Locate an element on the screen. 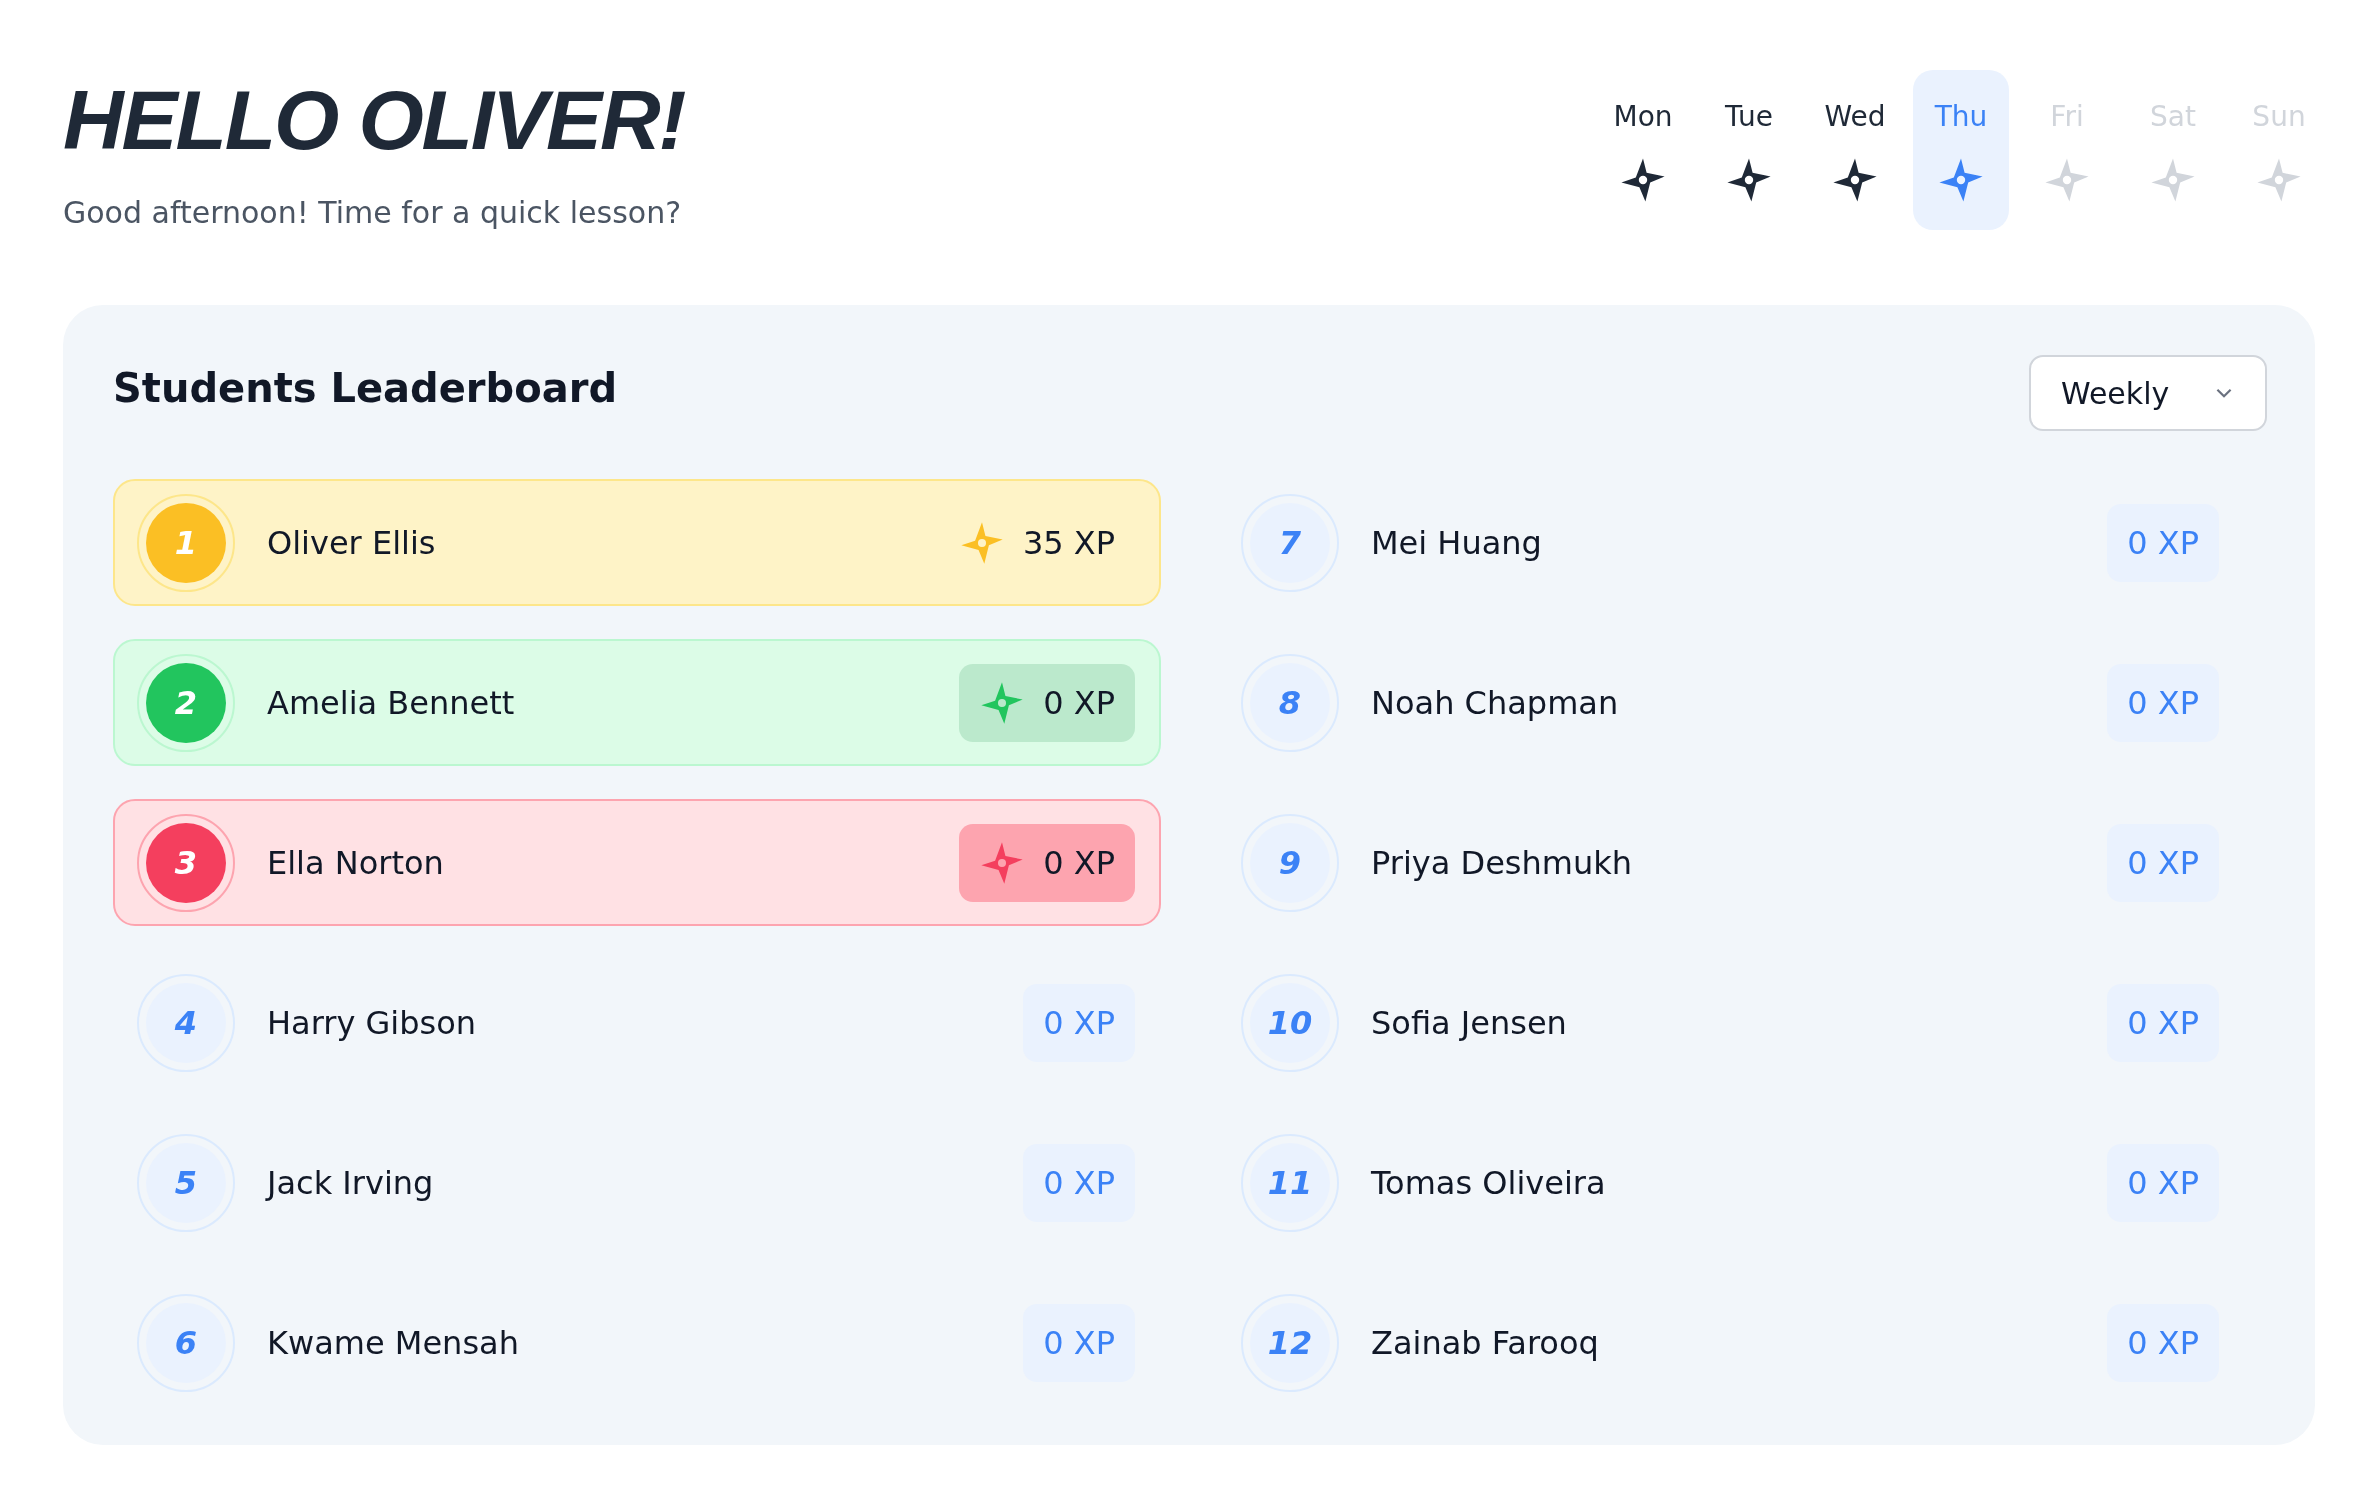  student-name: Ella Norton is located at coordinates (356, 863).